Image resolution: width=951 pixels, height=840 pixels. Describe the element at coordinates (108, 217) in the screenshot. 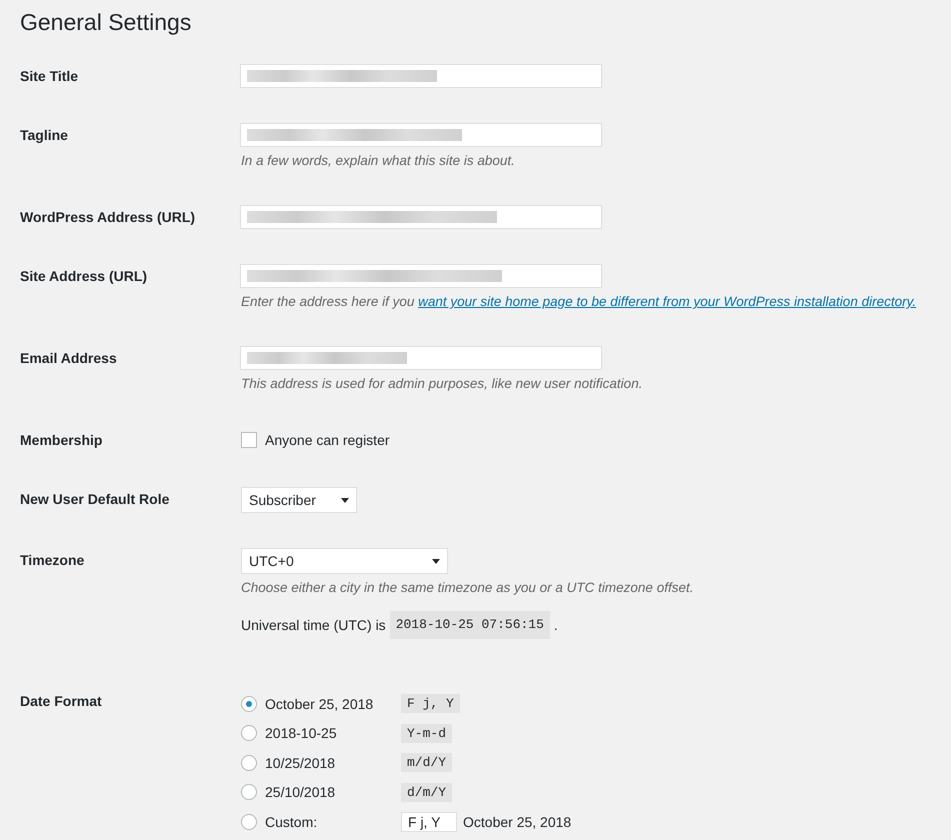

I see `field-label: WordPress Address (URL)` at that location.